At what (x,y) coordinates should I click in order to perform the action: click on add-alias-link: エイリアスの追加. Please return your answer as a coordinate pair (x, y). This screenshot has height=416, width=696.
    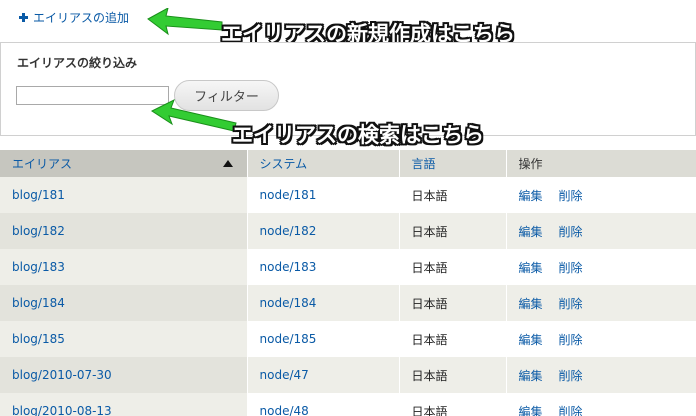
    Looking at the image, I should click on (74, 17).